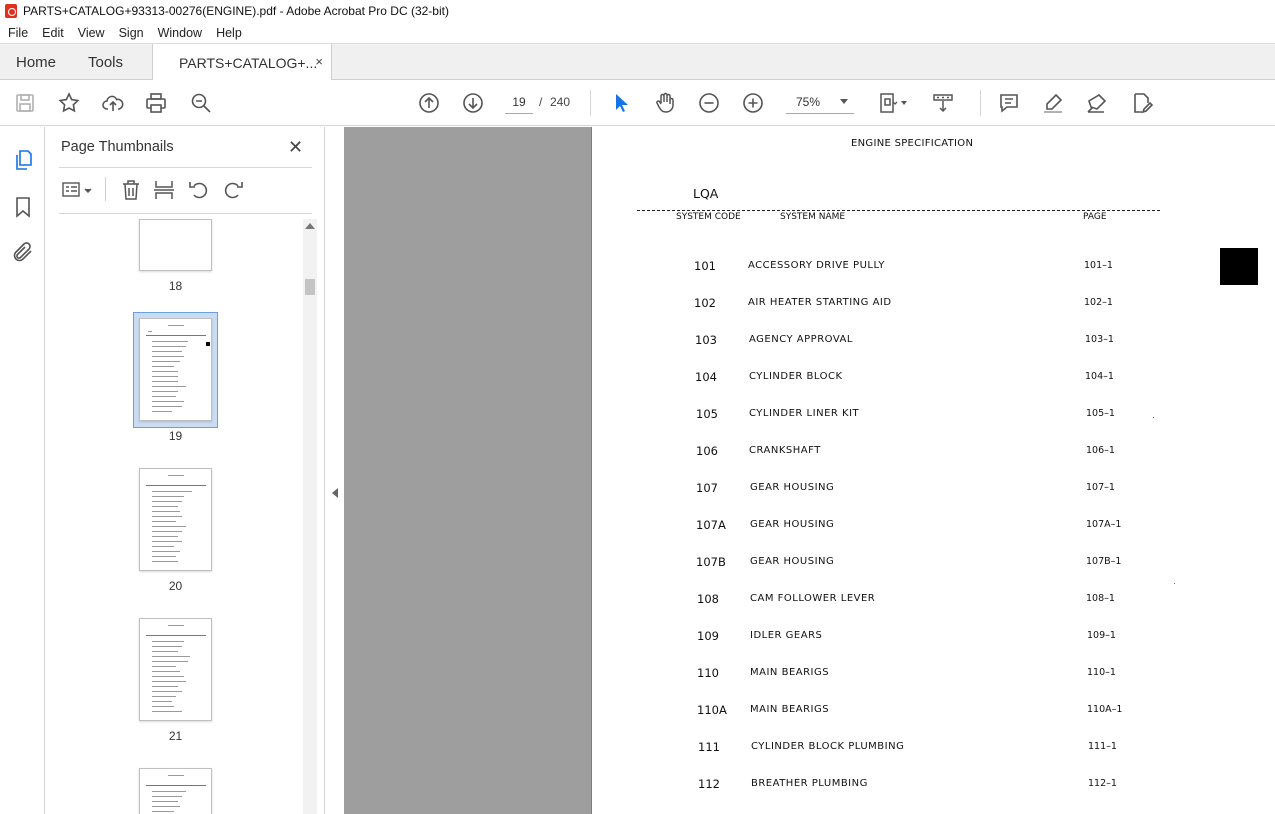  Describe the element at coordinates (310, 287) in the screenshot. I see `scrollbar-thumb` at that location.